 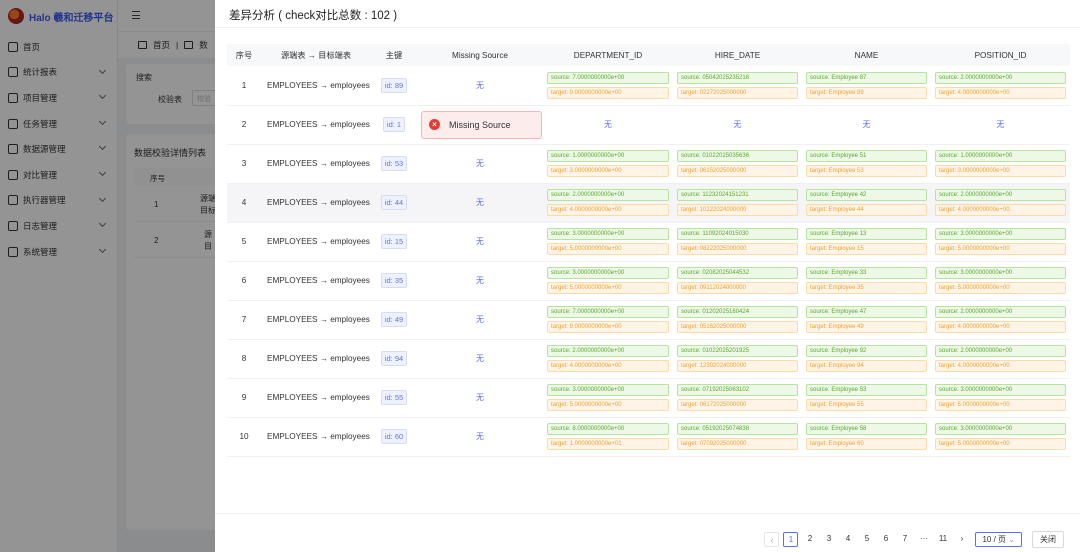 I want to click on row-index: 10, so click(x=244, y=437).